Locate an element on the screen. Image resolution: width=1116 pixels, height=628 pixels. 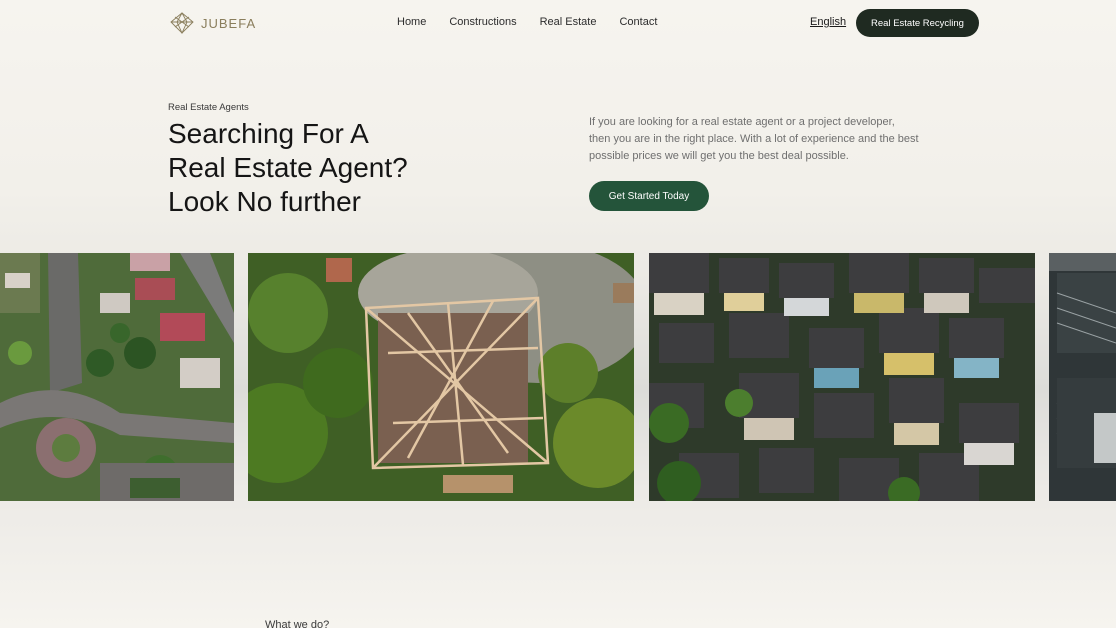
nav-item-contact: Contact is located at coordinates (638, 22).